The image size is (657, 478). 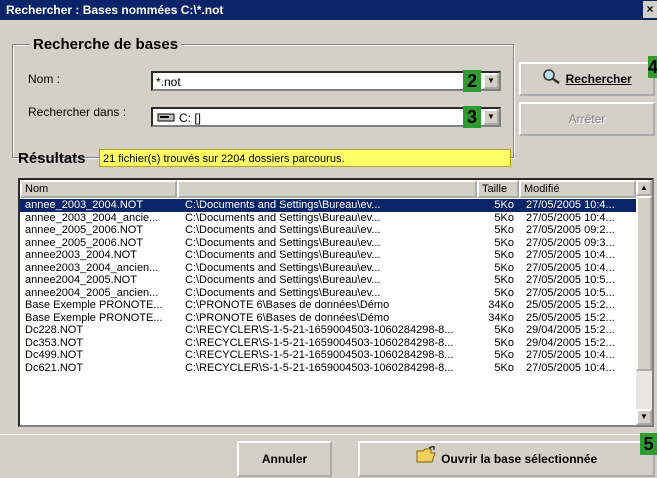 What do you see at coordinates (54, 330) in the screenshot?
I see `cell-name: Dc228.NOT` at bounding box center [54, 330].